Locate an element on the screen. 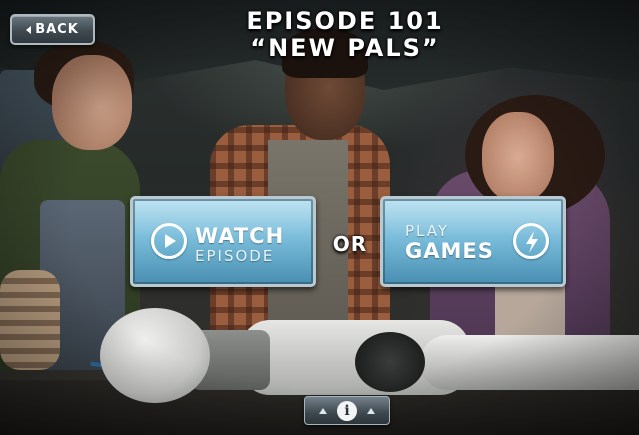 Image resolution: width=639 pixels, height=435 pixels. play-label: PLAY is located at coordinates (427, 231).